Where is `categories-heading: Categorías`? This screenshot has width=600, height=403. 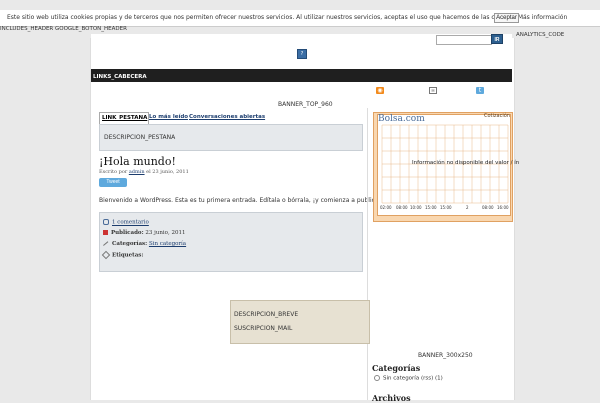
categories-heading: Categorías is located at coordinates (396, 368).